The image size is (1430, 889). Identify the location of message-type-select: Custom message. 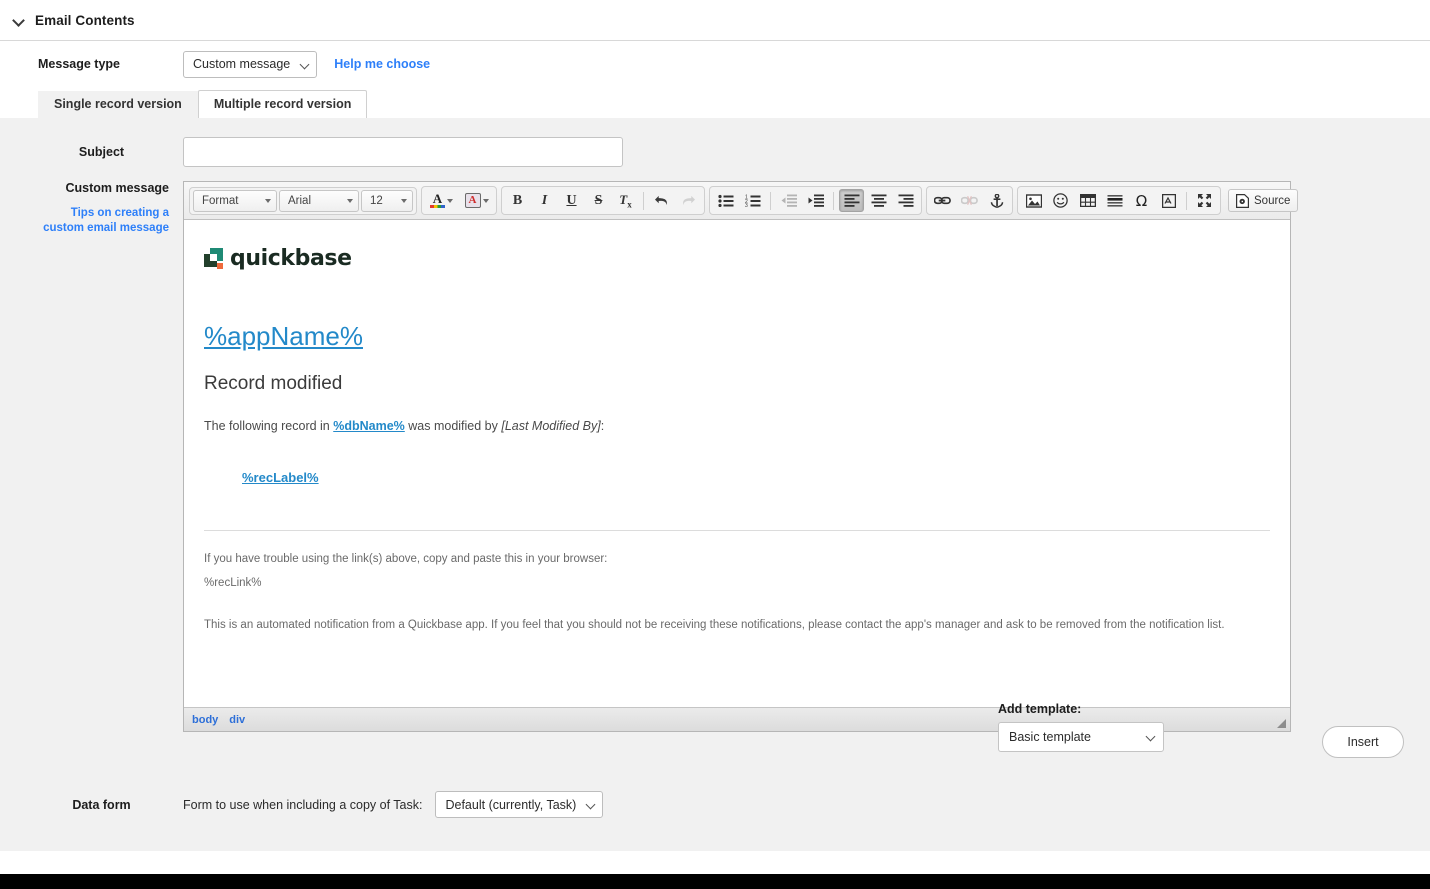
(250, 64).